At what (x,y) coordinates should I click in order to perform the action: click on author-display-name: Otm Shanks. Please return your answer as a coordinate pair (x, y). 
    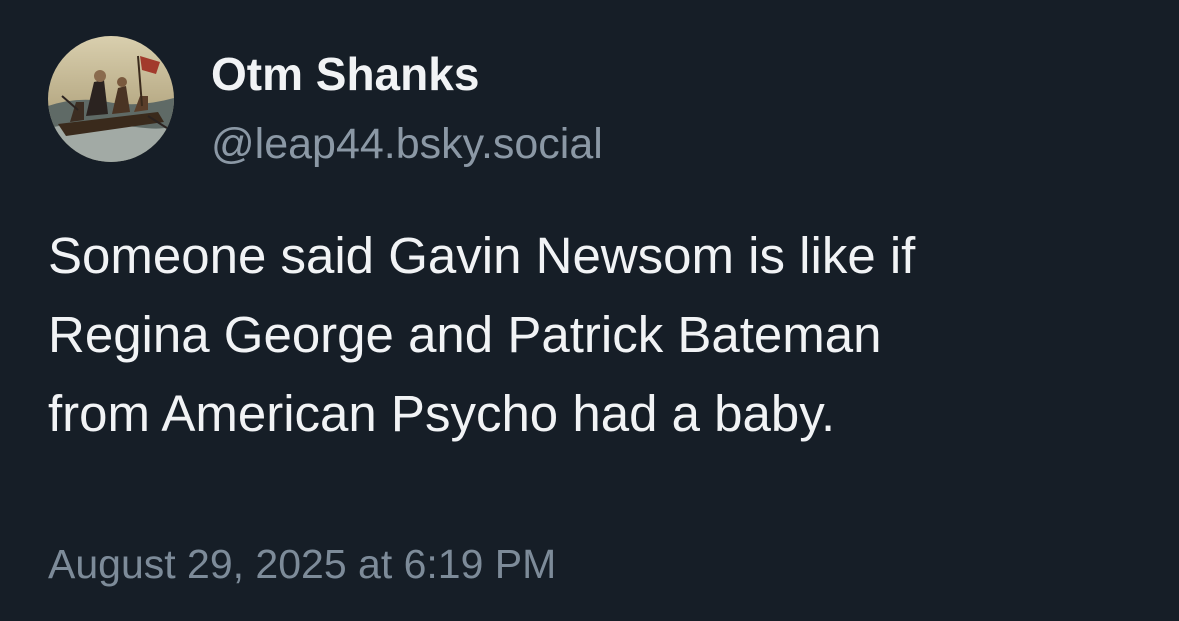
    Looking at the image, I should click on (345, 74).